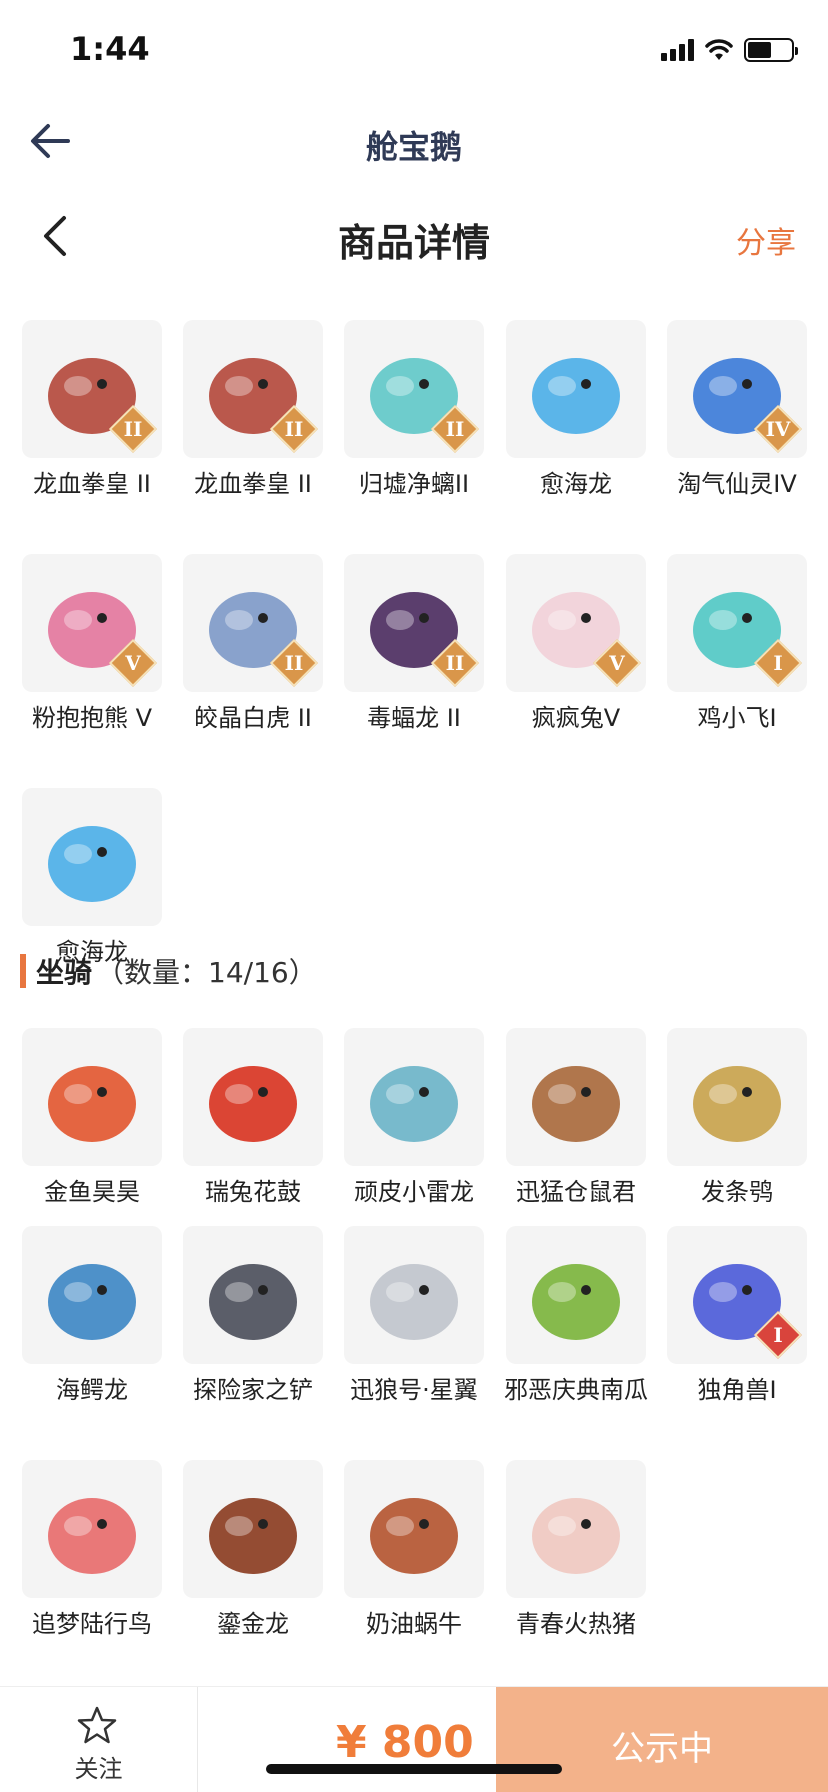 The width and height of the screenshot is (828, 1792). What do you see at coordinates (253, 1192) in the screenshot?
I see `item-label: 瑞兔花鼓` at bounding box center [253, 1192].